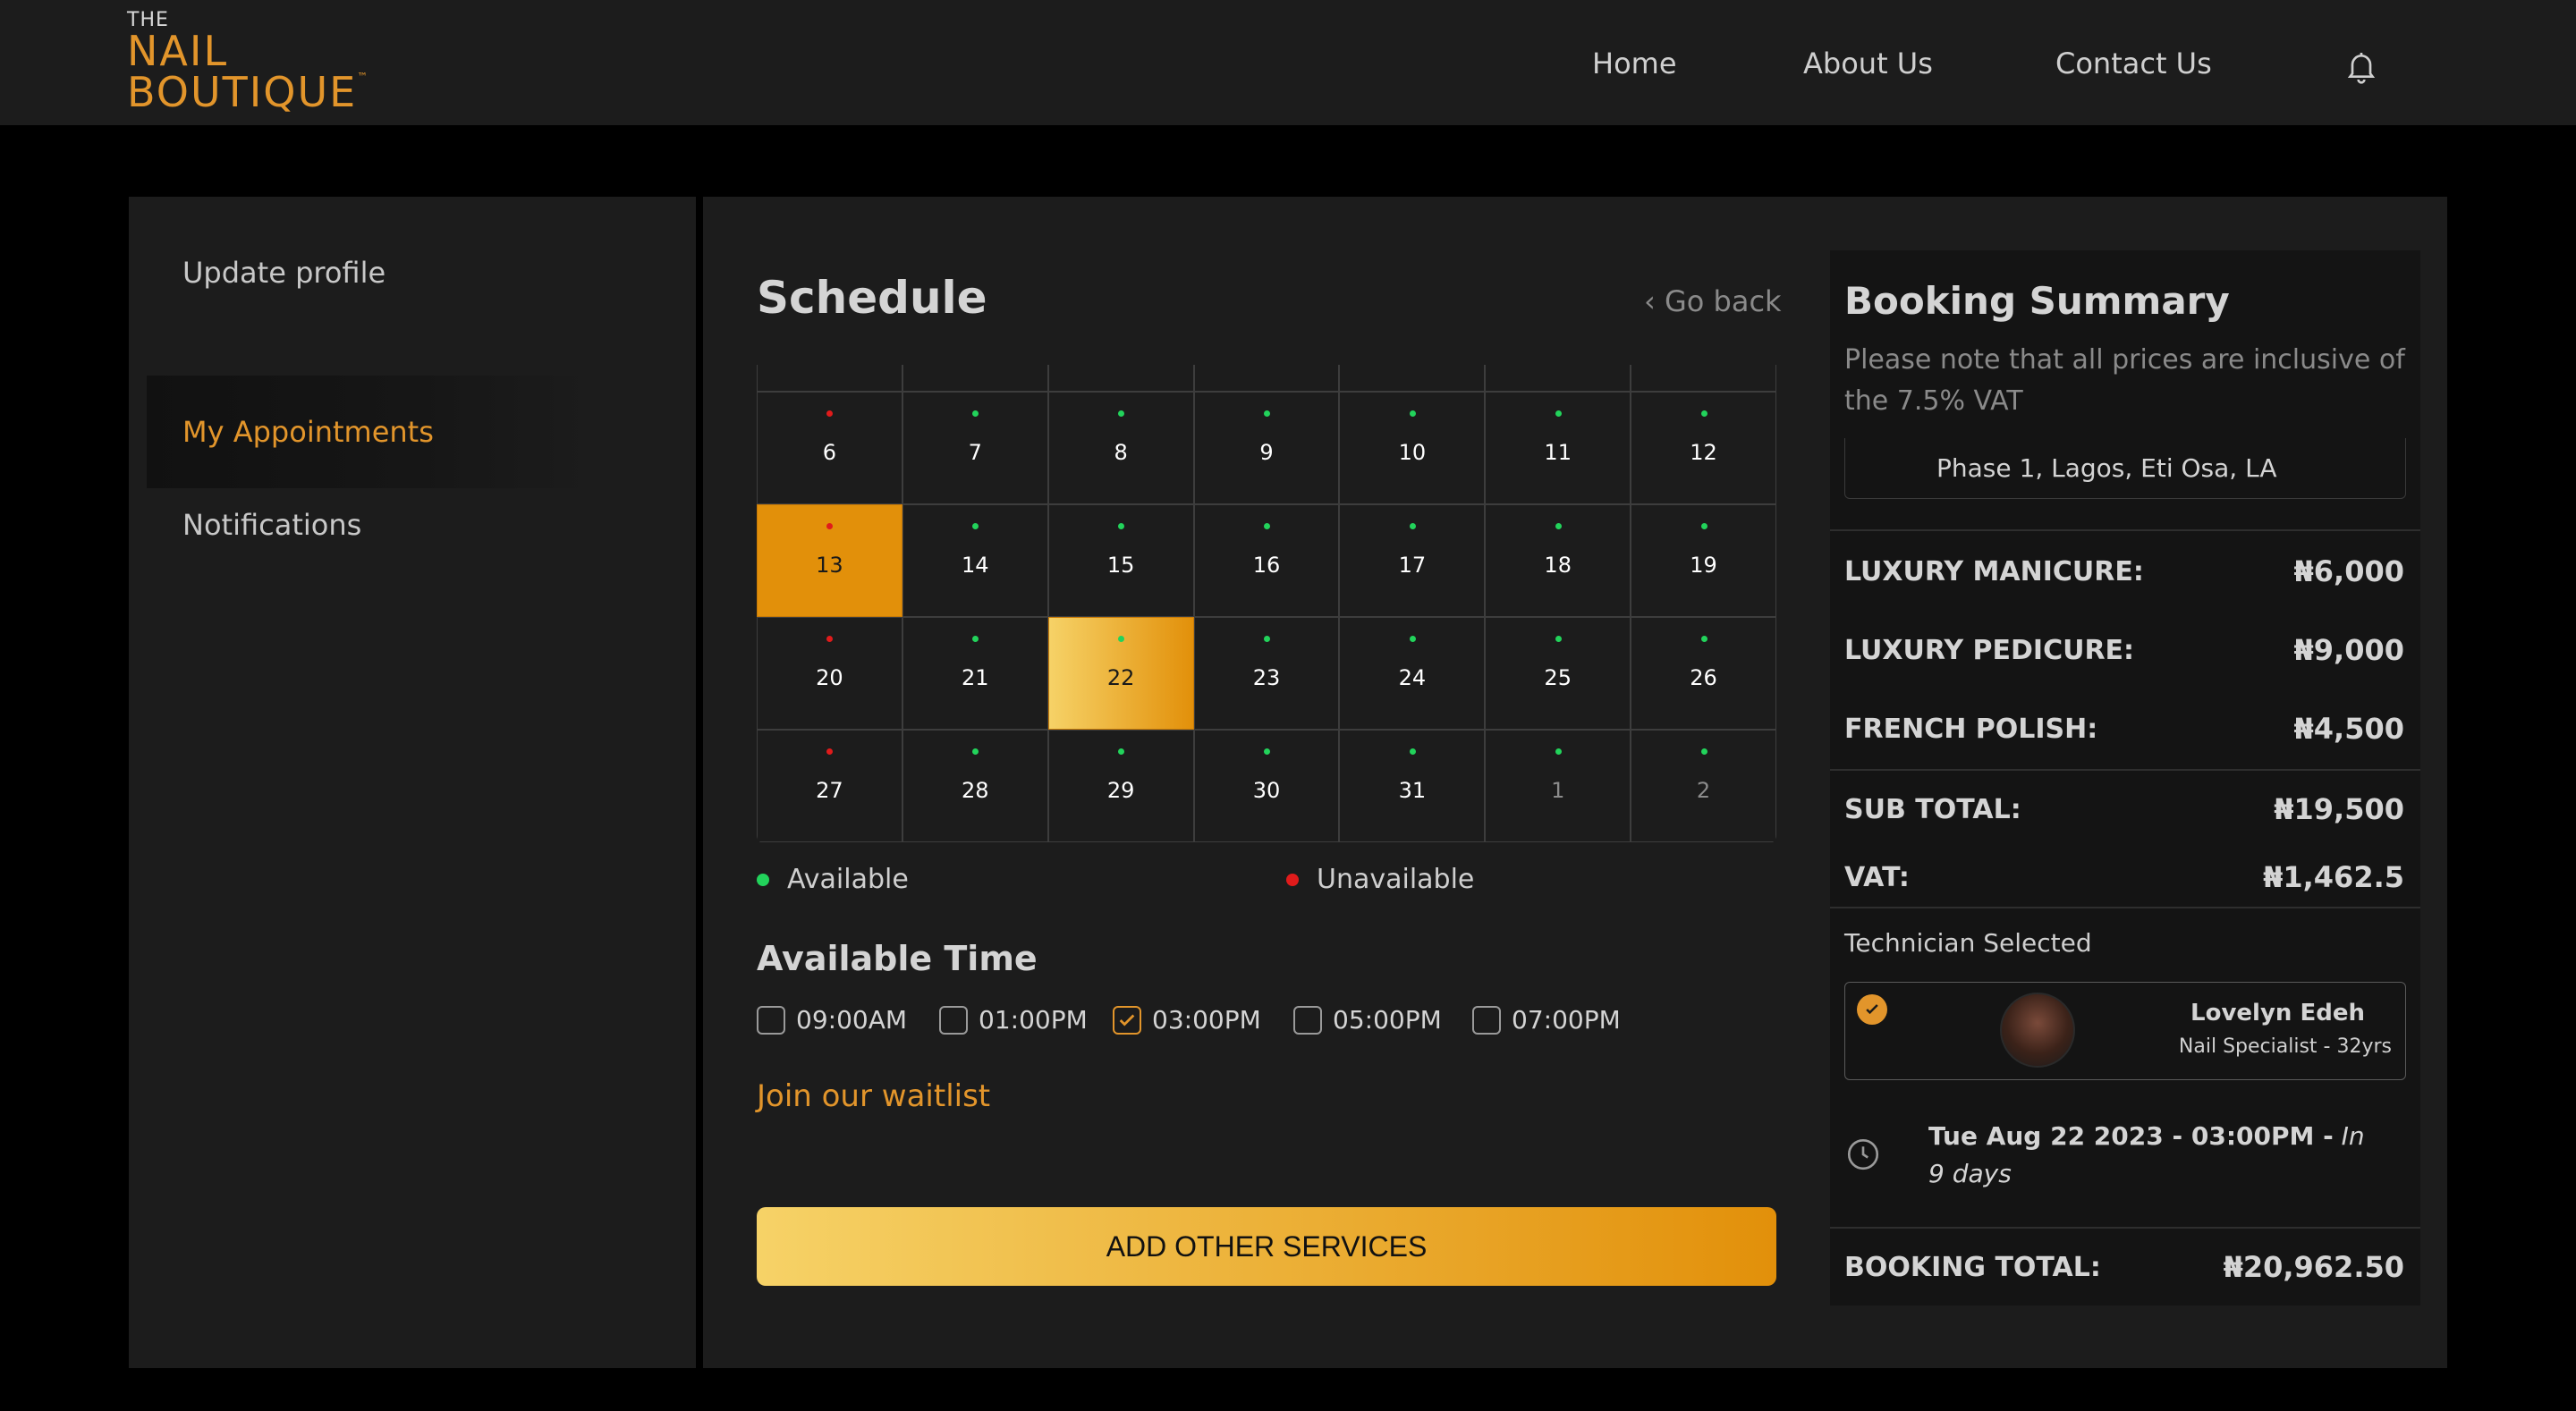  I want to click on calendar-day-6: 6, so click(829, 448).